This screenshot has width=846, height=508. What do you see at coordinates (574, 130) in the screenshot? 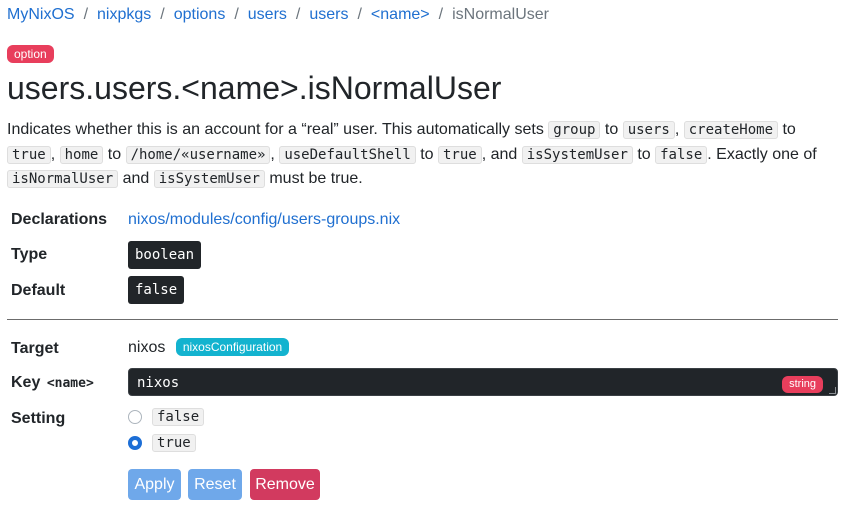
I see `inline-code: group` at bounding box center [574, 130].